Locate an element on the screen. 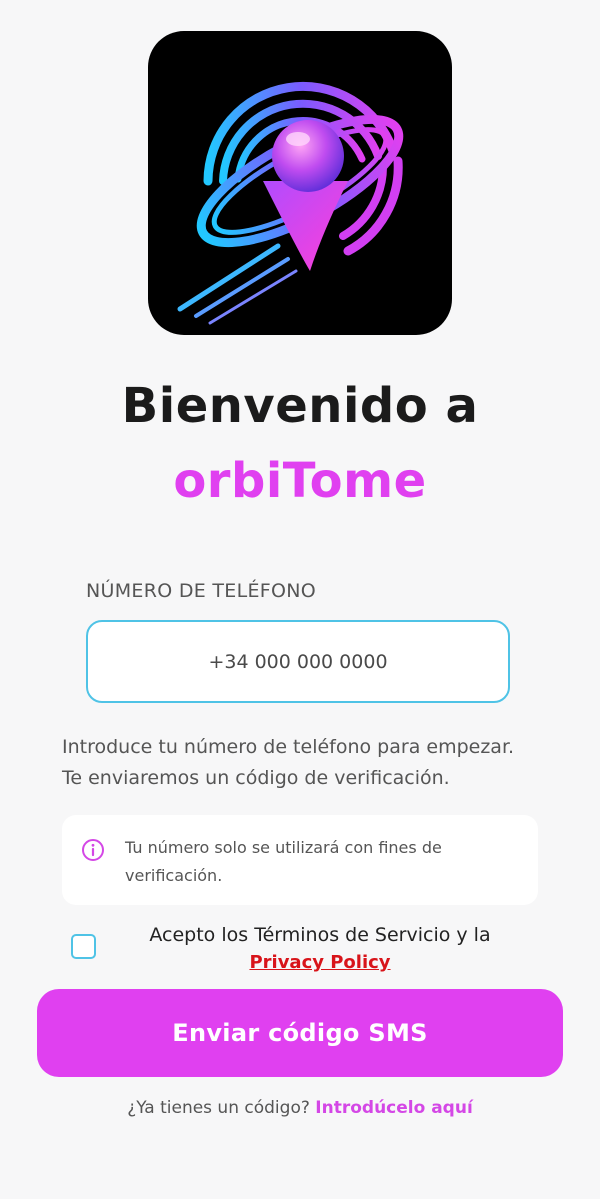 The image size is (600, 1199). app-logo is located at coordinates (300, 183).